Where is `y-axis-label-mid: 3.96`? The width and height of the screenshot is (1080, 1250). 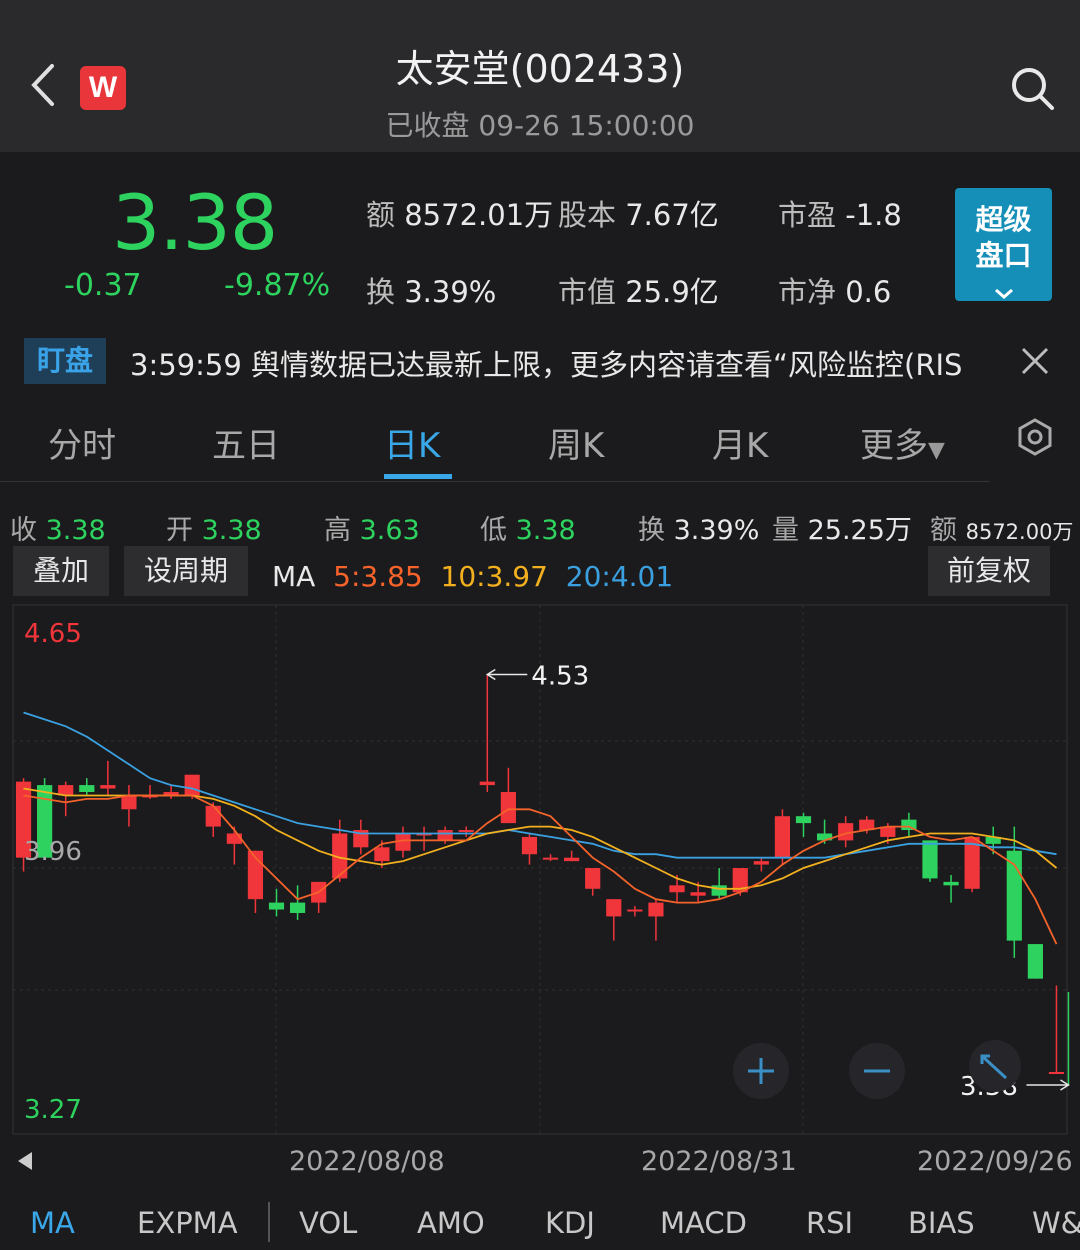
y-axis-label-mid: 3.96 is located at coordinates (53, 852).